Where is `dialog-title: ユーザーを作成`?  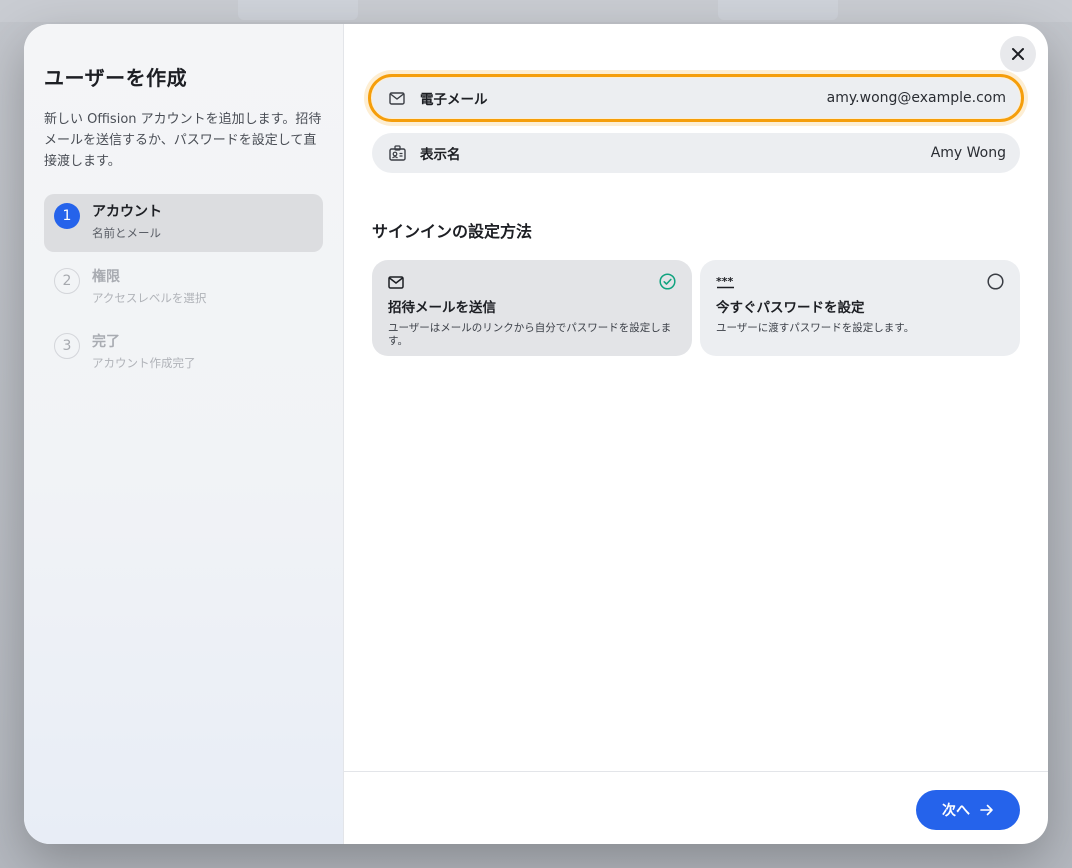 dialog-title: ユーザーを作成 is located at coordinates (116, 78).